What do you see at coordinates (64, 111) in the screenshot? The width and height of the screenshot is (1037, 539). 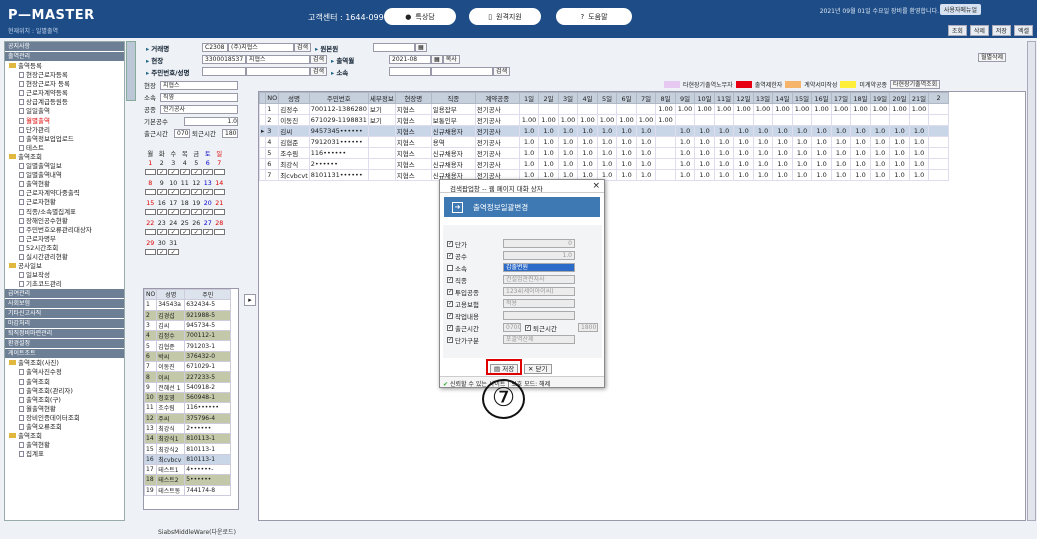 I see `menu-item: 일일출역` at bounding box center [64, 111].